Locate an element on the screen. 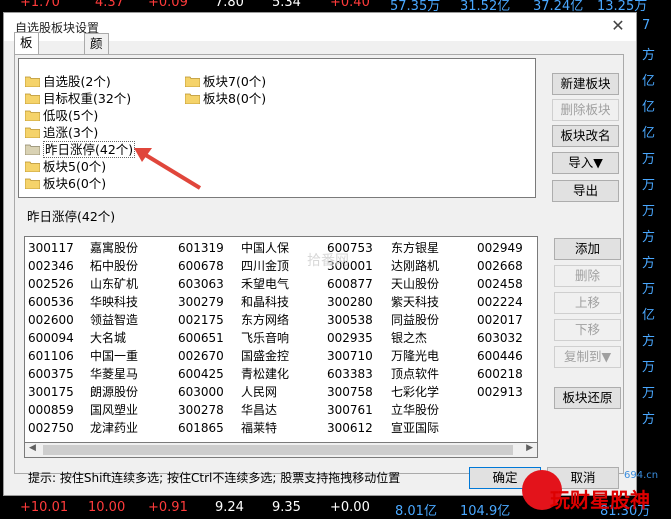 The image size is (671, 519). stock-code: 300758 is located at coordinates (350, 392).